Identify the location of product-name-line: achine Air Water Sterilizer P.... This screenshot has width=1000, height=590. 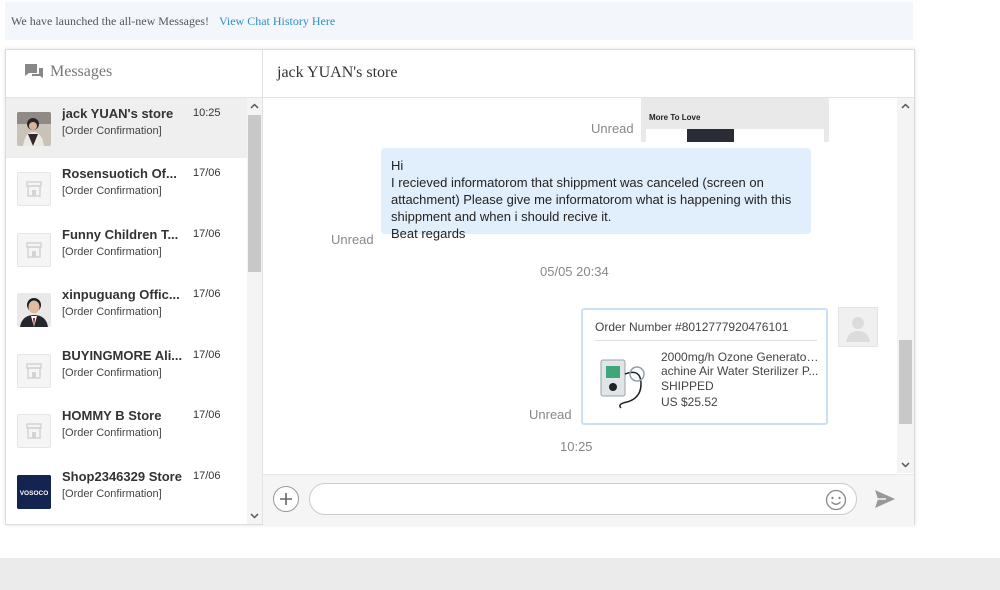
(740, 371).